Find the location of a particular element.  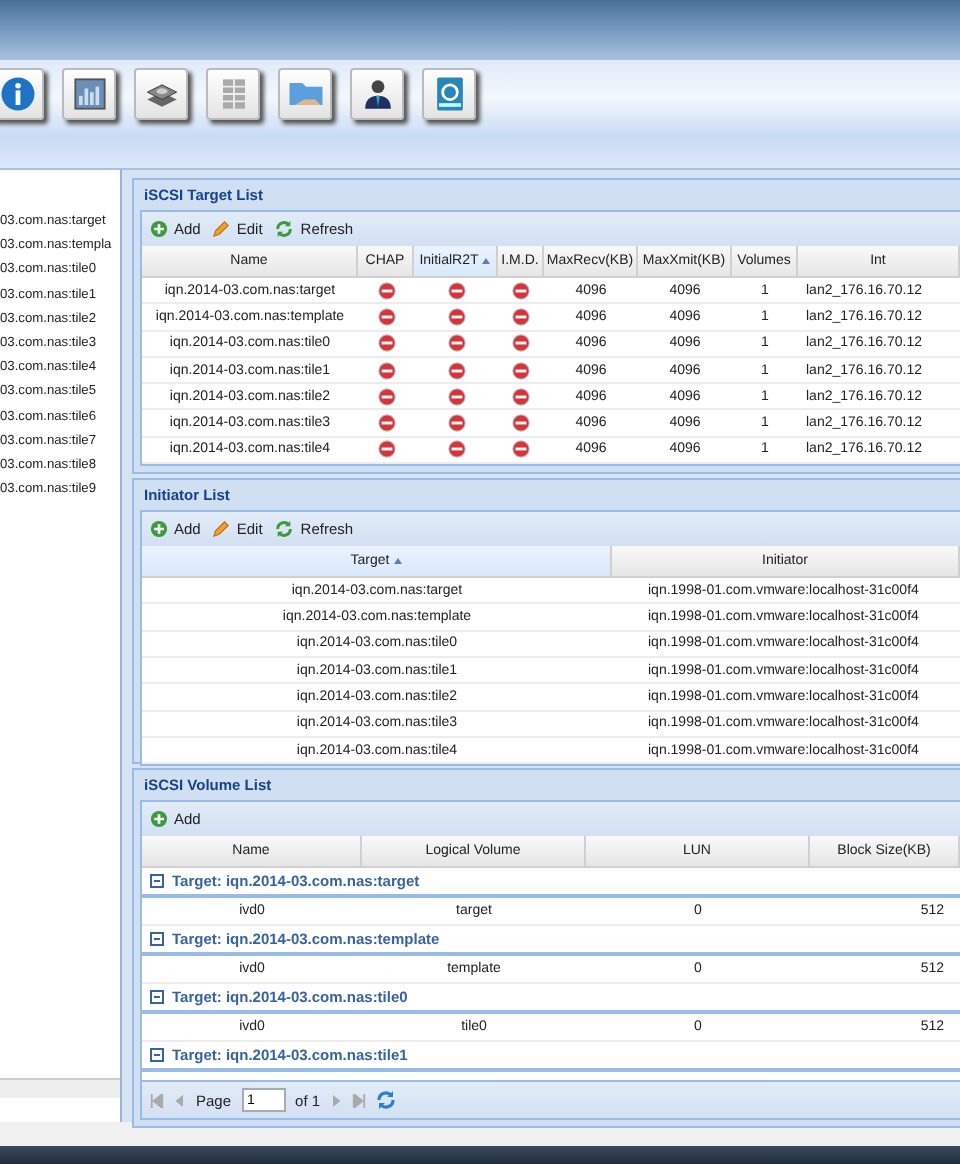

person-icon is located at coordinates (377, 94).